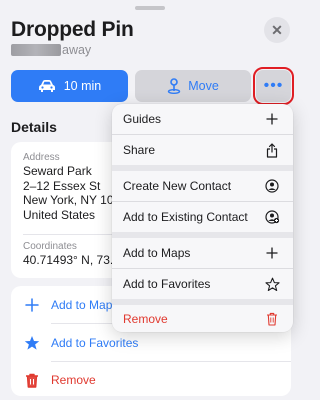 The image size is (320, 400). What do you see at coordinates (171, 361) in the screenshot?
I see `divider` at bounding box center [171, 361].